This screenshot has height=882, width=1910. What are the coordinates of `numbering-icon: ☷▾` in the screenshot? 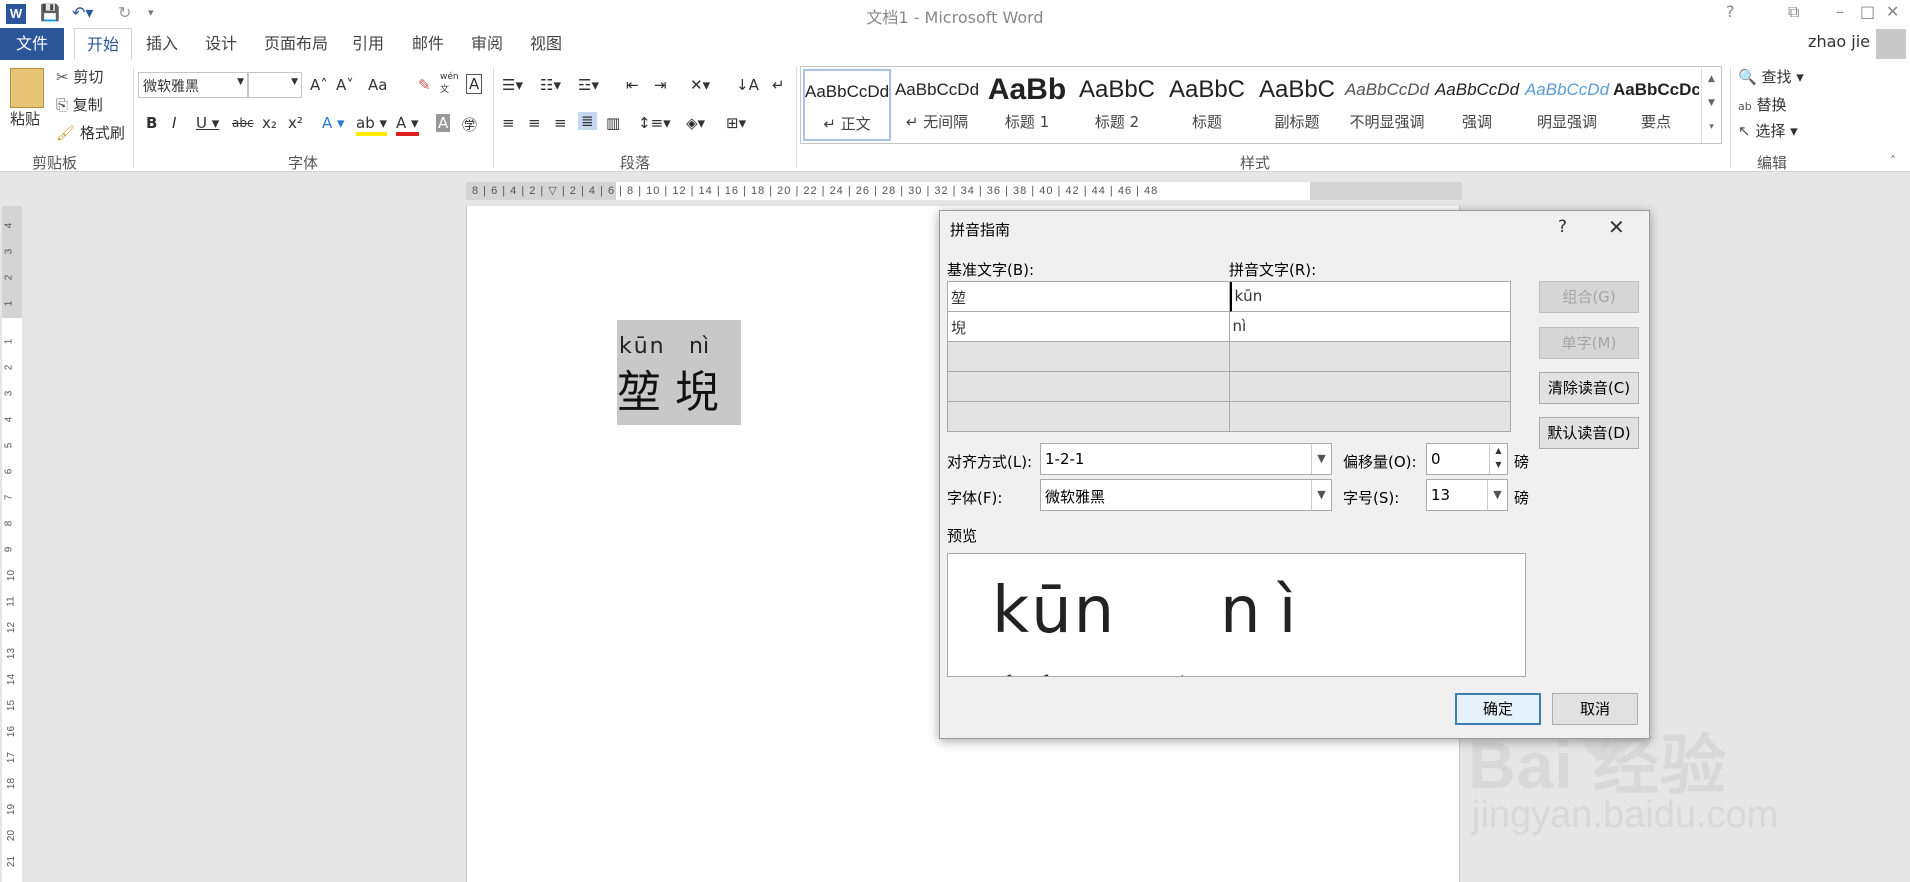 It's located at (550, 85).